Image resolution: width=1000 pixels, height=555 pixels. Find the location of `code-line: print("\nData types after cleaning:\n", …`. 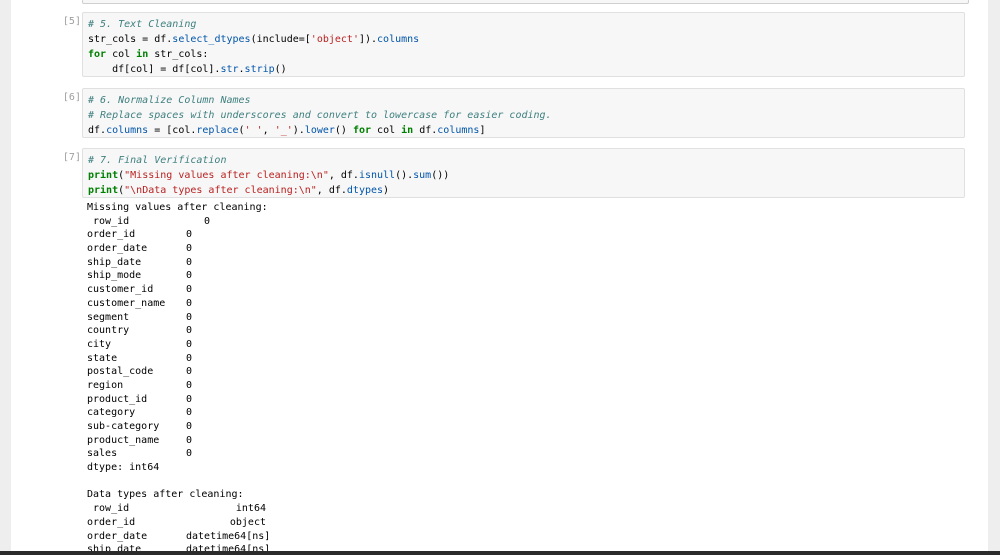

code-line: print("\nData types after cleaning:\n", … is located at coordinates (526, 190).